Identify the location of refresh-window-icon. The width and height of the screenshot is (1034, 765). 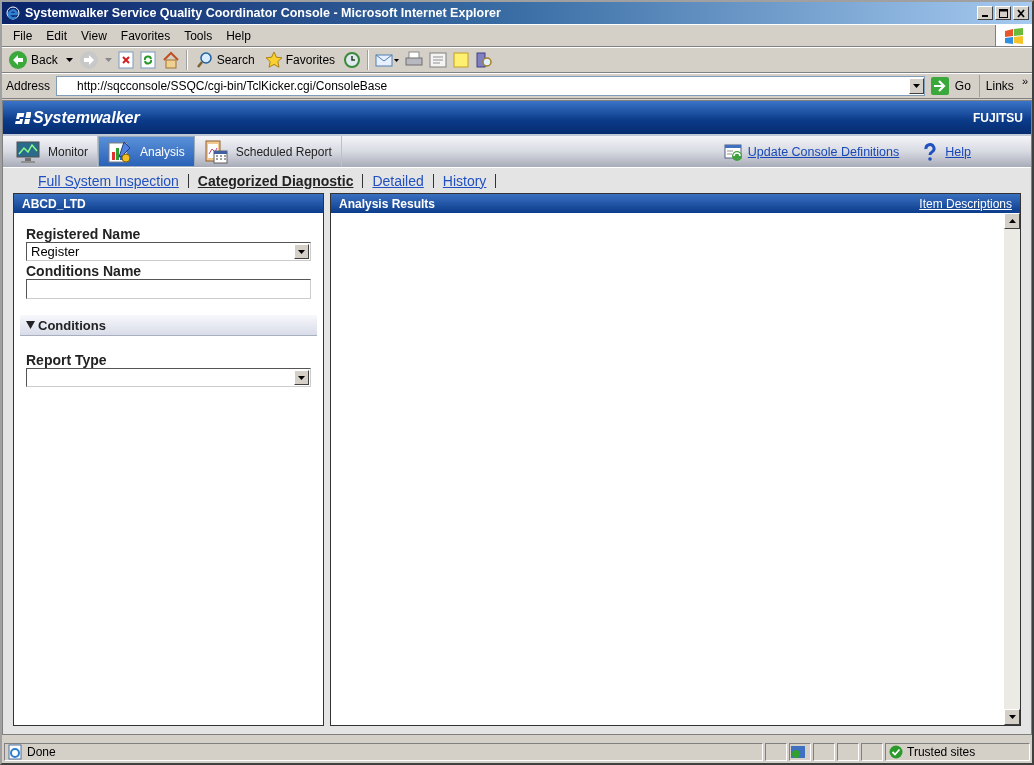
(732, 151).